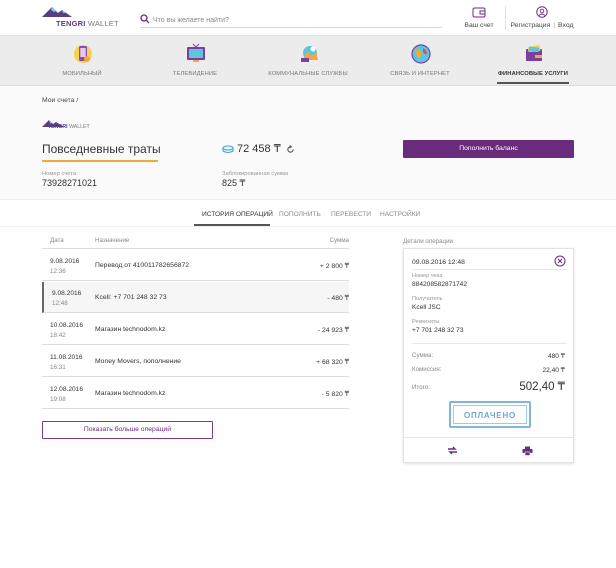  I want to click on details-actions, so click(488, 450).